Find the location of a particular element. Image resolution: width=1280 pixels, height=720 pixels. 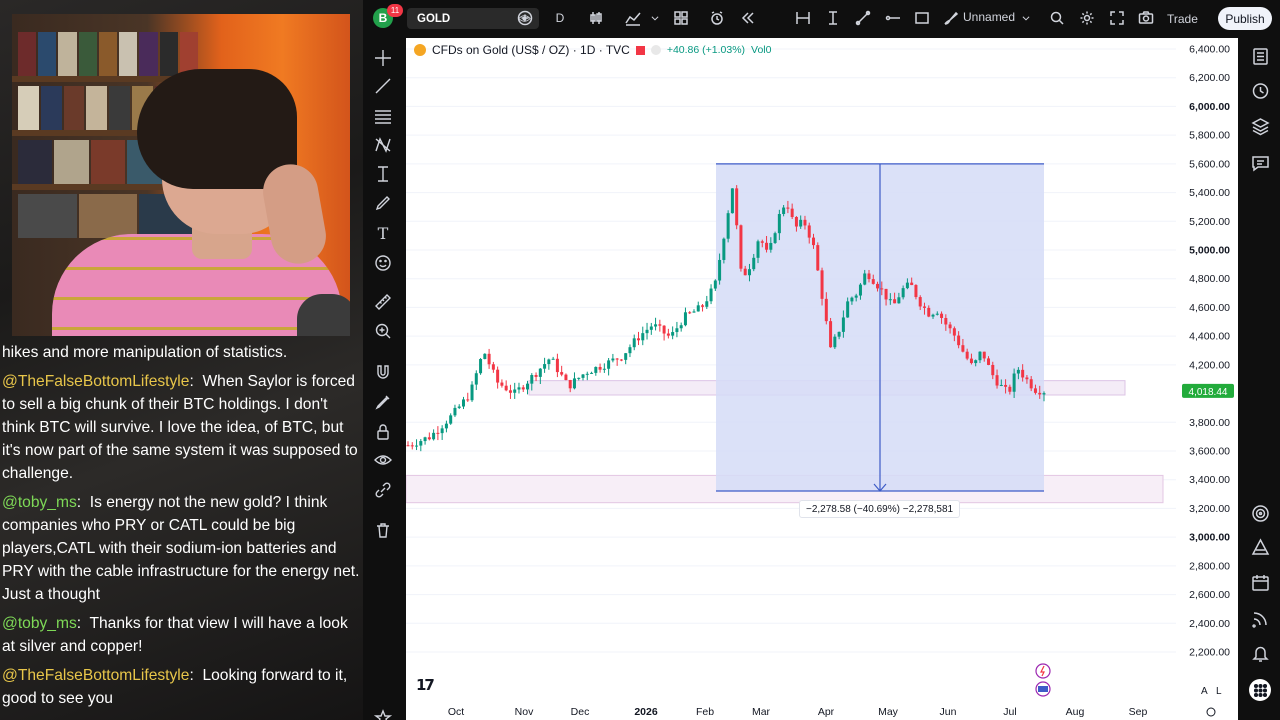

top-toolbar: B 11 GOLD D Unnamed Trade Publish is located at coordinates (821, 18).